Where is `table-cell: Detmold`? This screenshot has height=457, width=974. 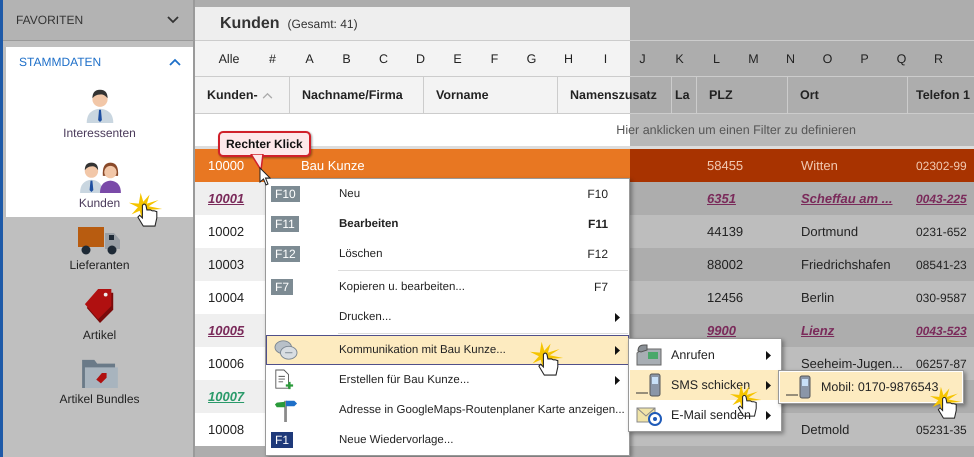
table-cell: Detmold is located at coordinates (825, 429).